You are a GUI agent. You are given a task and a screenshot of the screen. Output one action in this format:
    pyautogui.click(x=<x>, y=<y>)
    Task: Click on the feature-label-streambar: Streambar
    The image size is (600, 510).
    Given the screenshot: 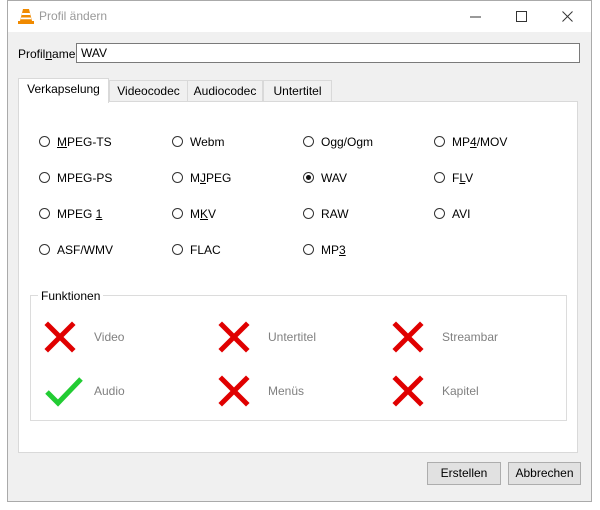 What is the action you would take?
    pyautogui.click(x=470, y=337)
    